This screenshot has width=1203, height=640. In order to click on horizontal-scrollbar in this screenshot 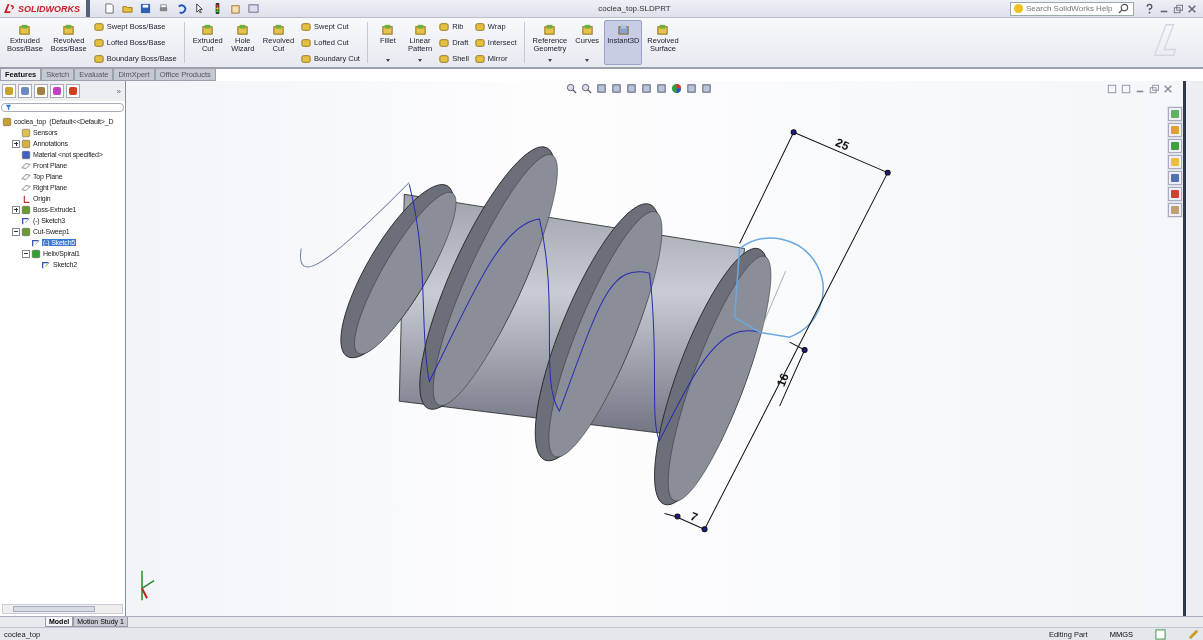, I will do `click(62, 609)`.